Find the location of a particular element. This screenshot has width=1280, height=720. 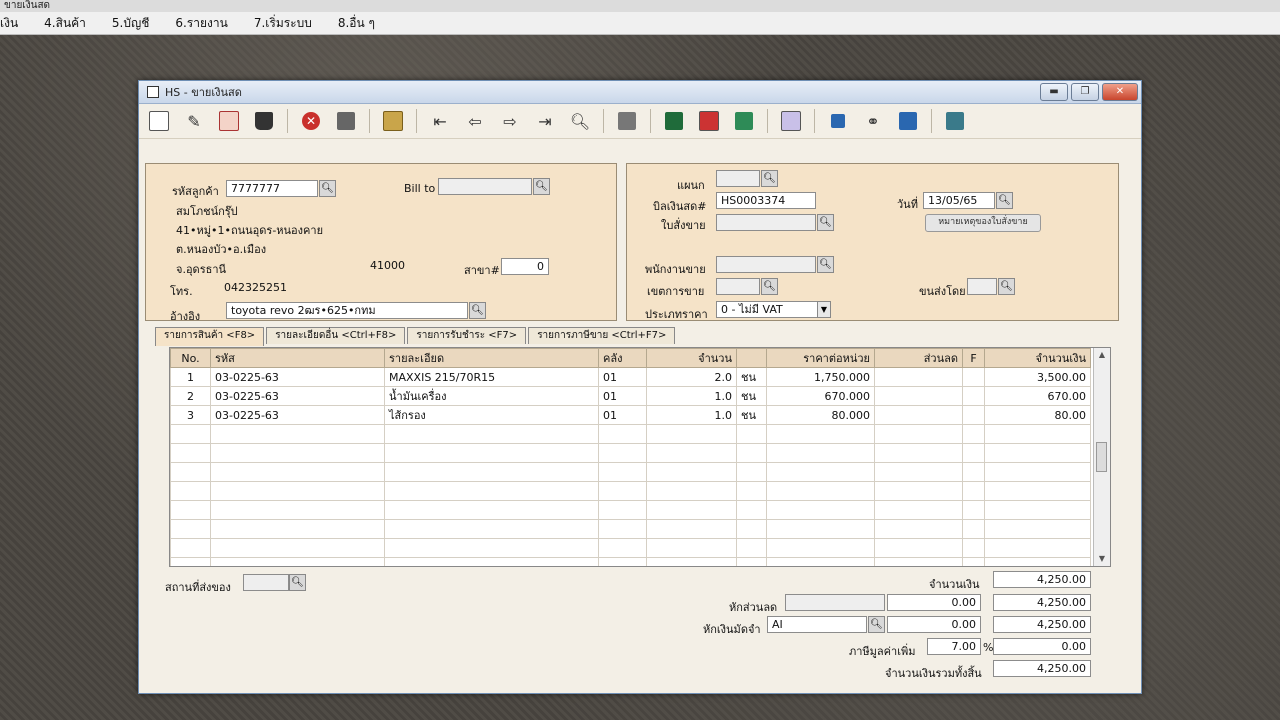

col-header-unit is located at coordinates (751, 358).